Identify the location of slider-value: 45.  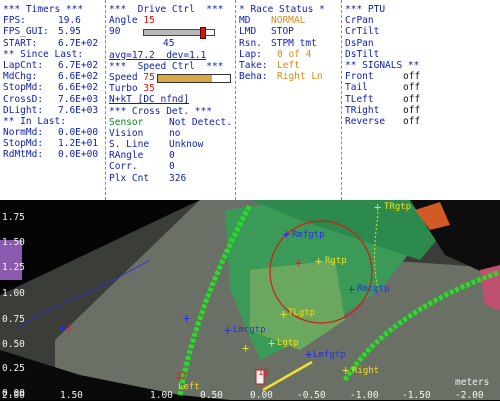
(169, 44).